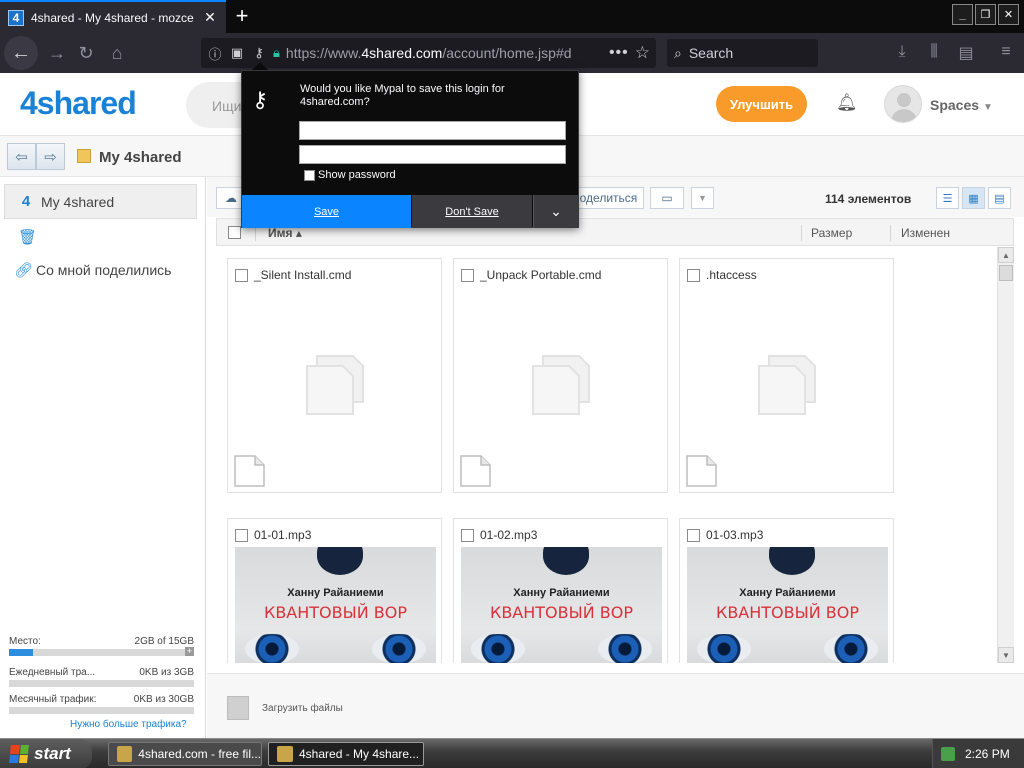 The image size is (1024, 768). Describe the element at coordinates (46, 753) in the screenshot. I see `start-button: start` at that location.